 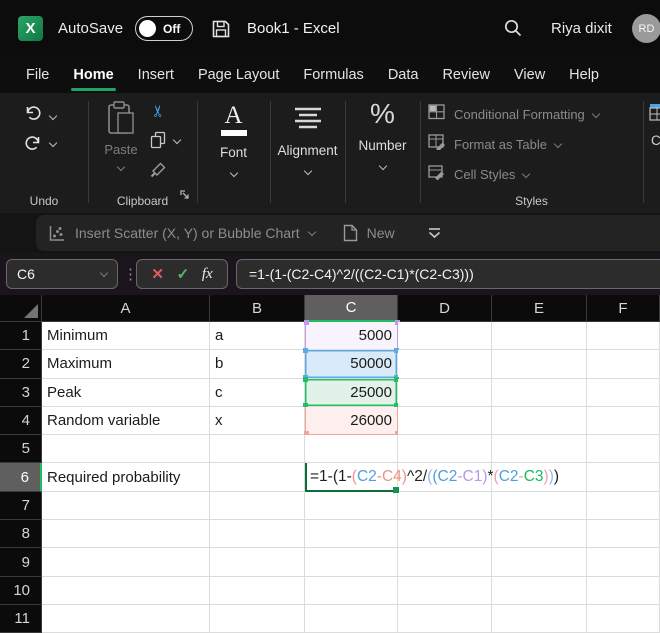 What do you see at coordinates (158, 142) in the screenshot?
I see `copy-icon` at bounding box center [158, 142].